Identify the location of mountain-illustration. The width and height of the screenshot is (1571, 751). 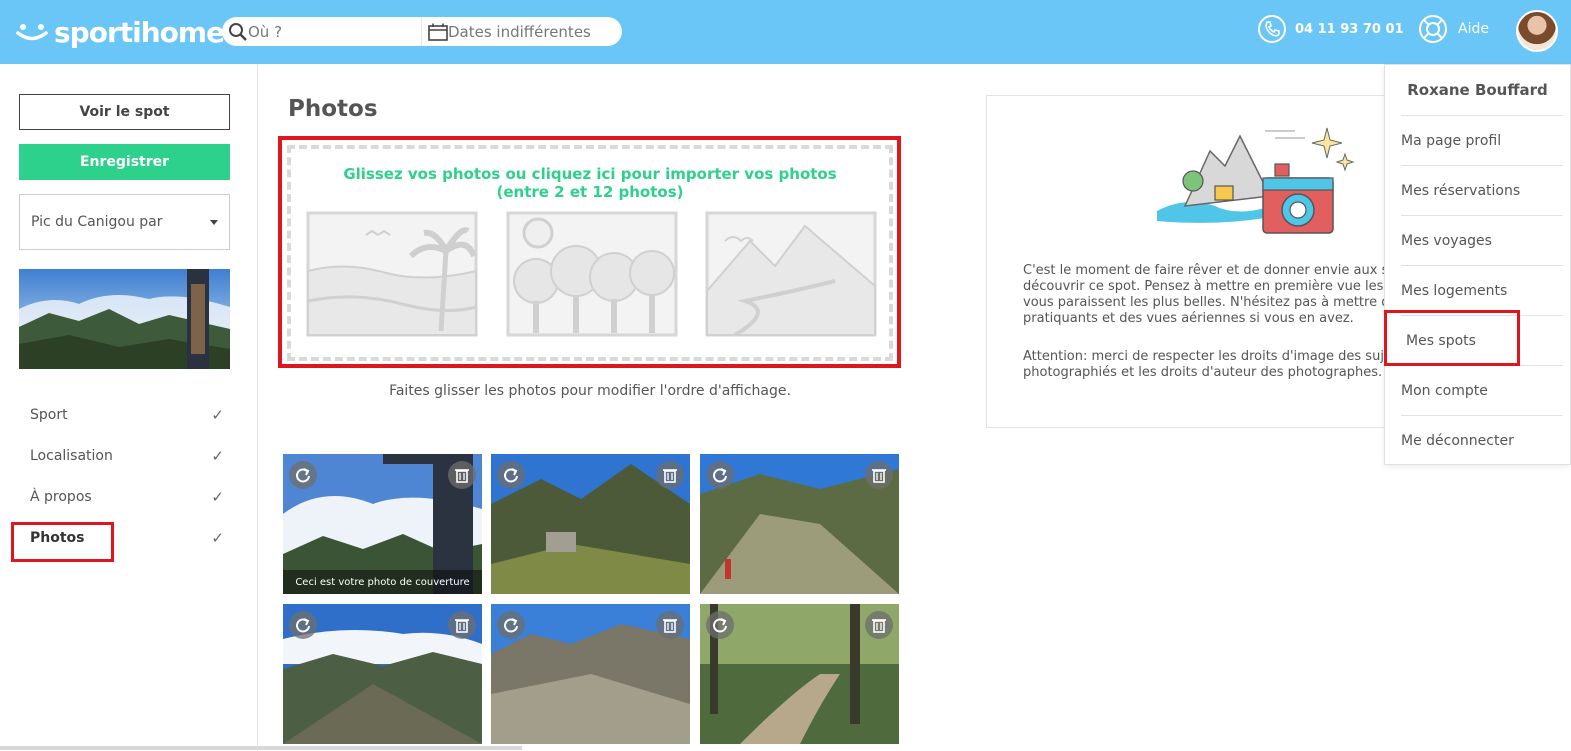
(791, 274).